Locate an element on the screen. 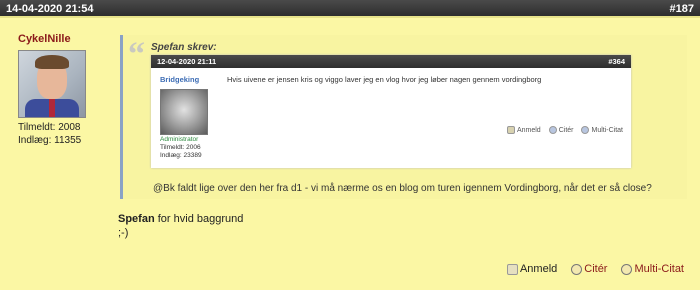 Image resolution: width=700 pixels, height=290 pixels. post-timestamp: 14-04-2020 21:54 is located at coordinates (50, 9).